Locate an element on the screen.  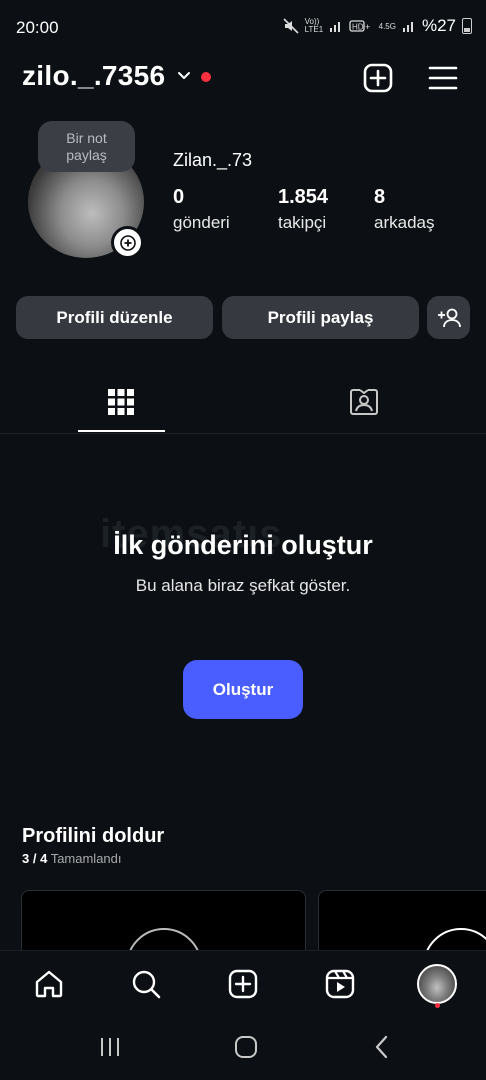
stat-label: arkadaş is located at coordinates (404, 222).